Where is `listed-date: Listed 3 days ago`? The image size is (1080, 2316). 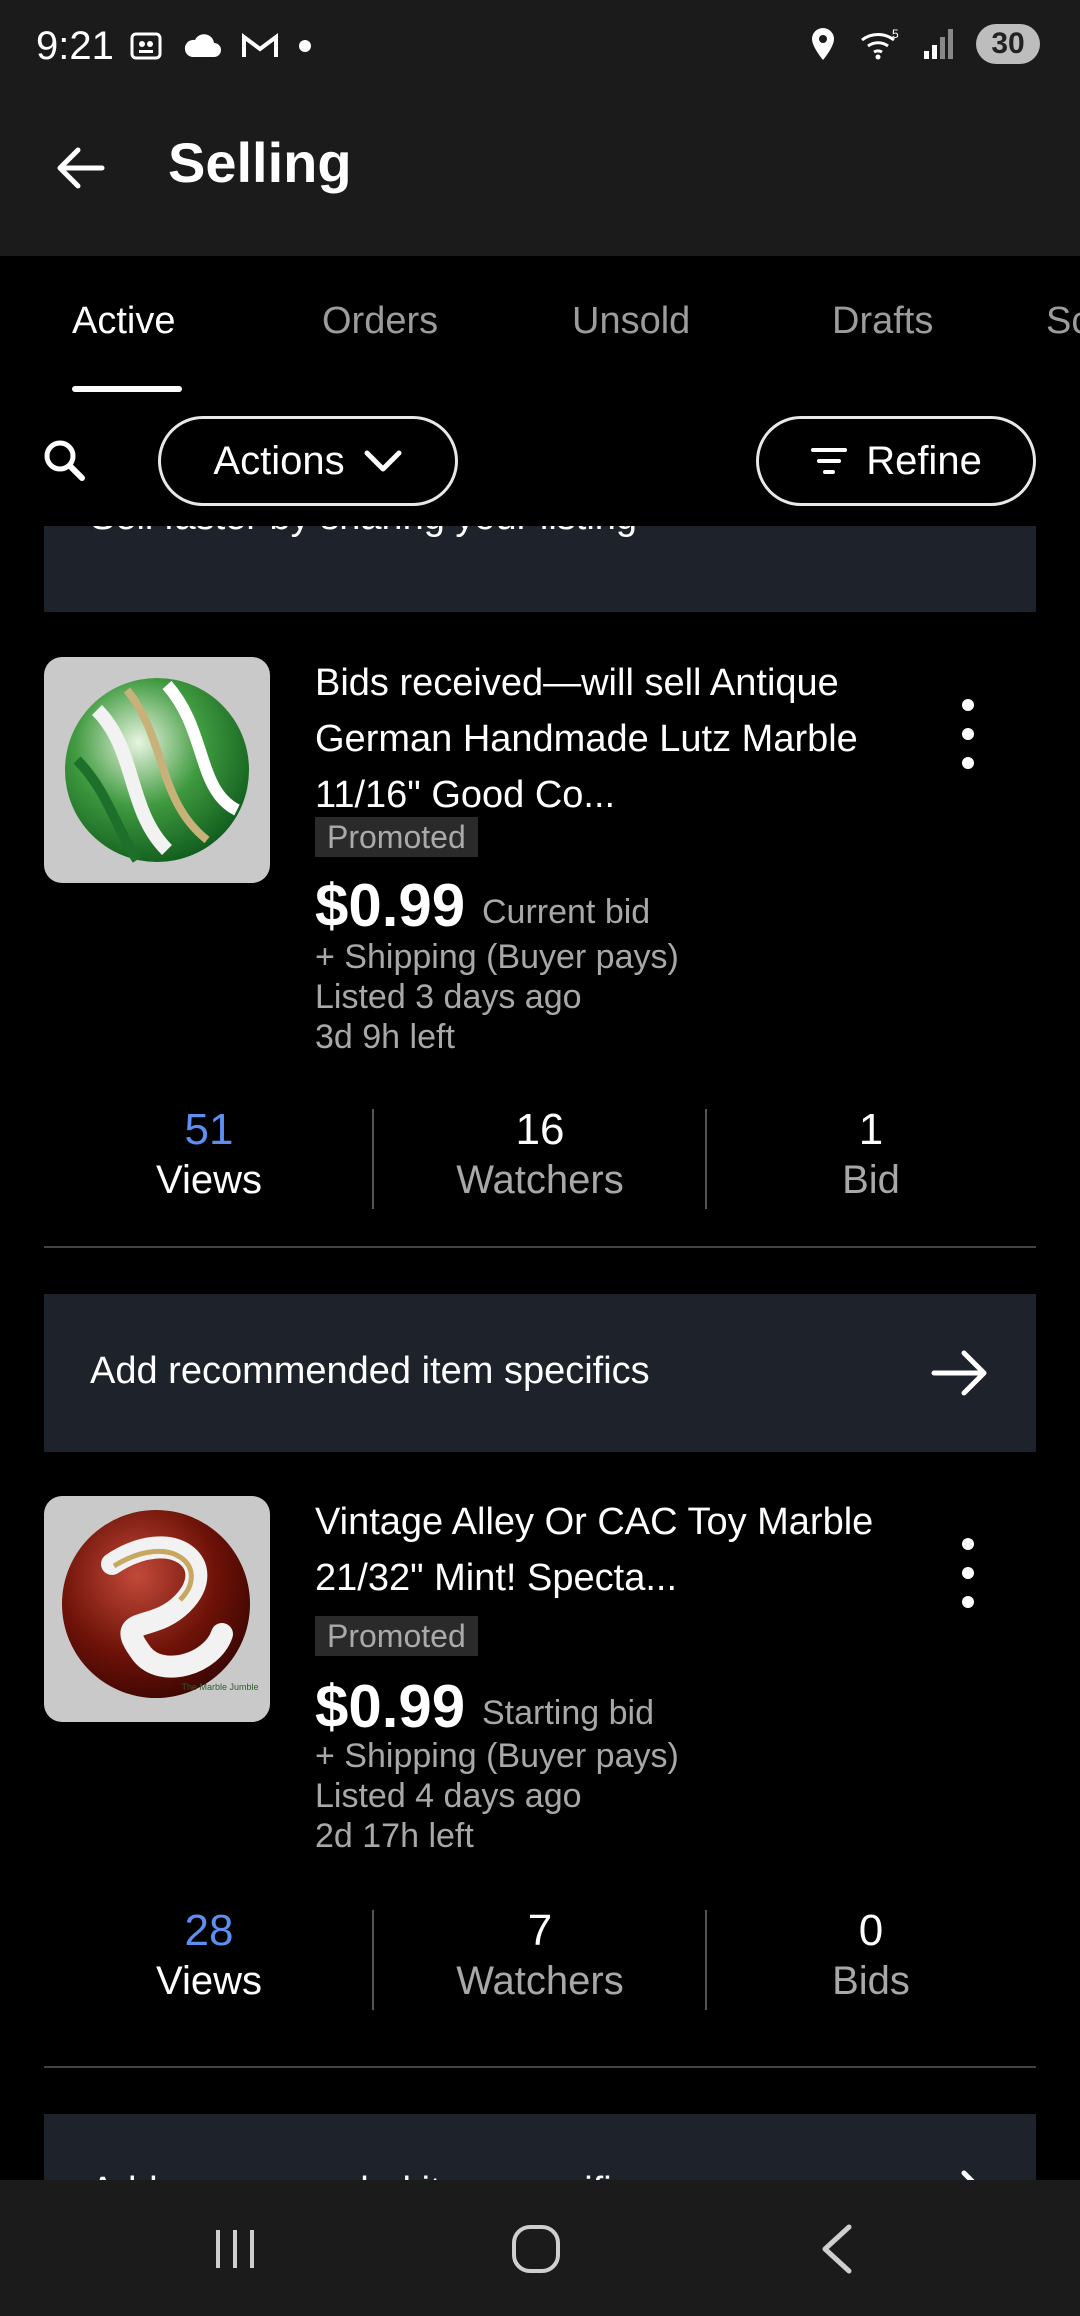 listed-date: Listed 3 days ago is located at coordinates (448, 997).